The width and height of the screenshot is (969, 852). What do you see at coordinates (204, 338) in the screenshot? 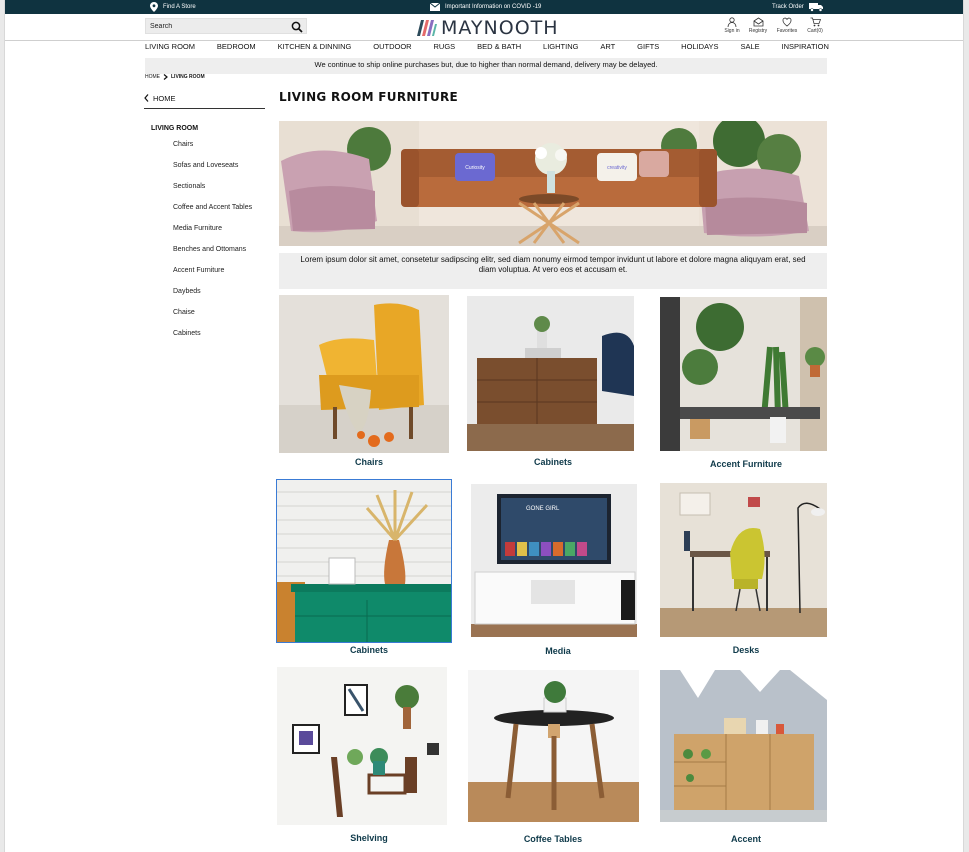
I see `sidebar-item-cabinets: Cabinets` at bounding box center [204, 338].